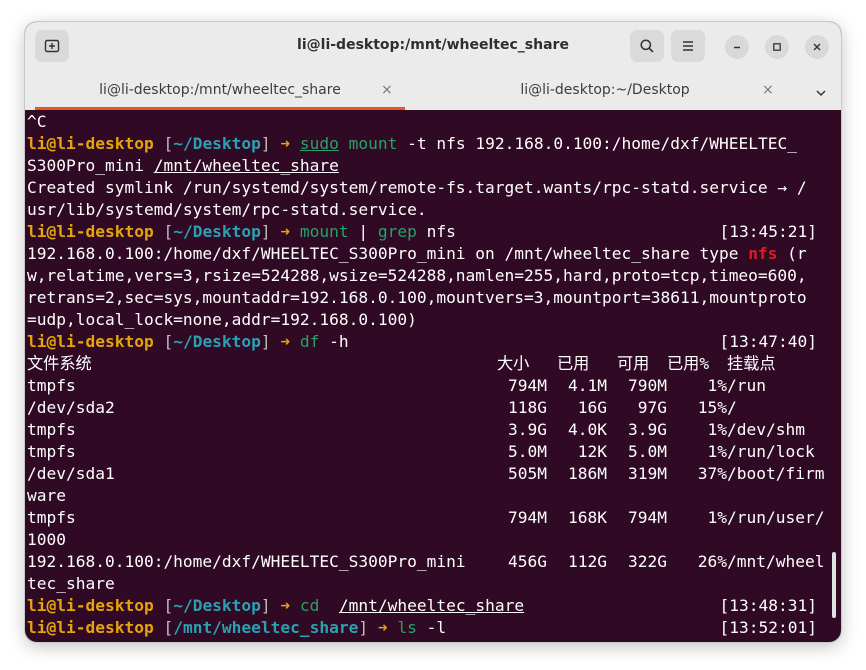 The height and width of the screenshot is (670, 866). I want to click on df-cell: /run/lock, so click(771, 451).